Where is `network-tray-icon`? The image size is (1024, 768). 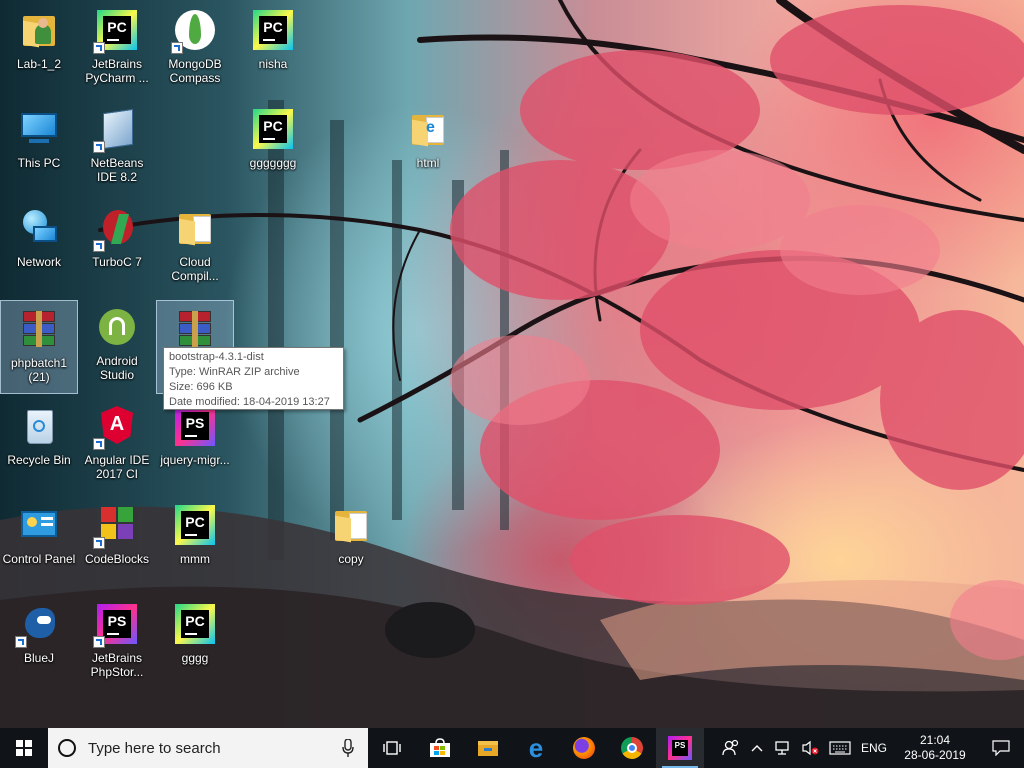 network-tray-icon is located at coordinates (782, 748).